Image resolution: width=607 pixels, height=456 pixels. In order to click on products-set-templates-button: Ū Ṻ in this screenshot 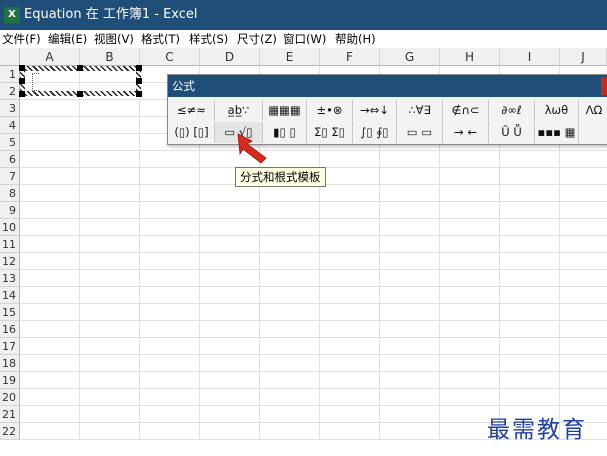, I will do `click(512, 132)`.